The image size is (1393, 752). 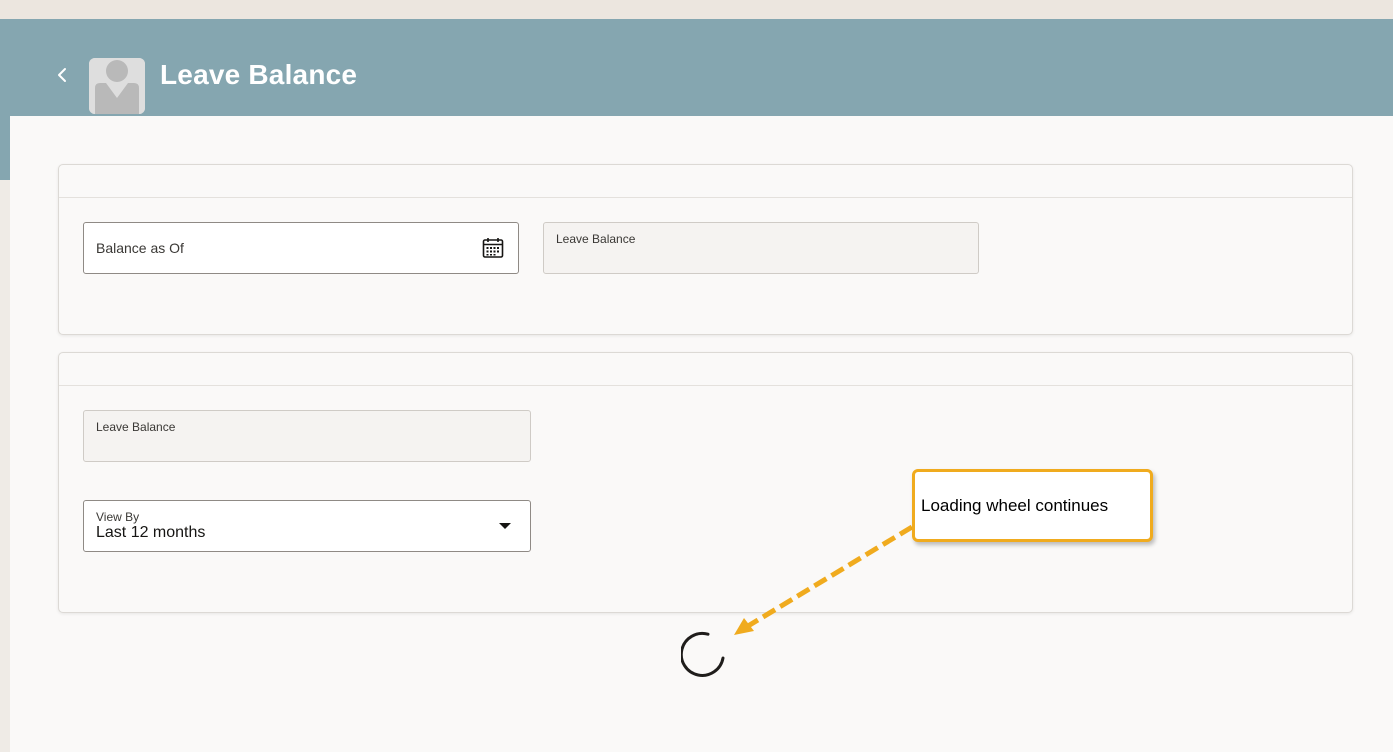 What do you see at coordinates (140, 248) in the screenshot?
I see `balance-as-of-placeholder: Balance as Of` at bounding box center [140, 248].